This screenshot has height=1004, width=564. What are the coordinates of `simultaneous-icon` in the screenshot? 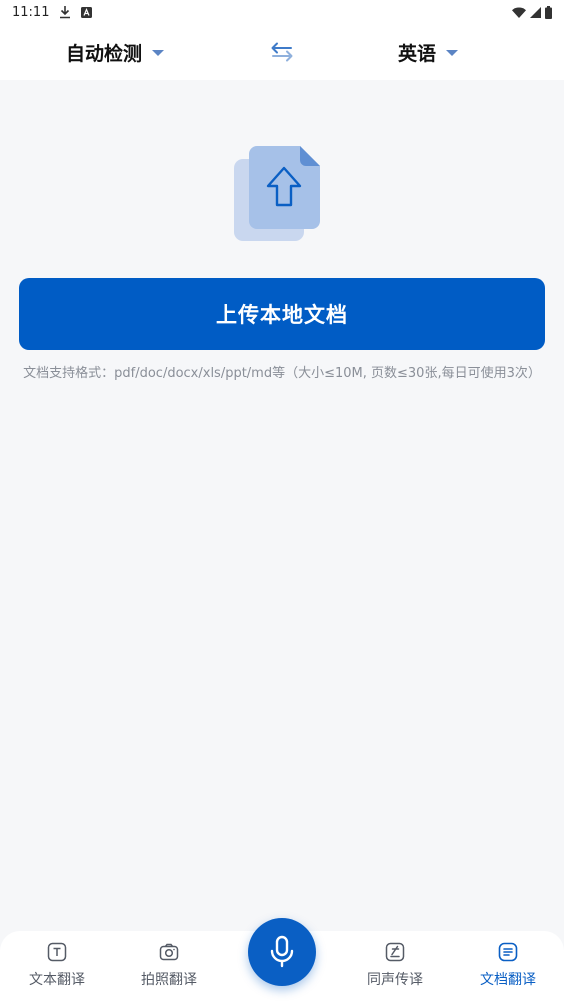 It's located at (395, 952).